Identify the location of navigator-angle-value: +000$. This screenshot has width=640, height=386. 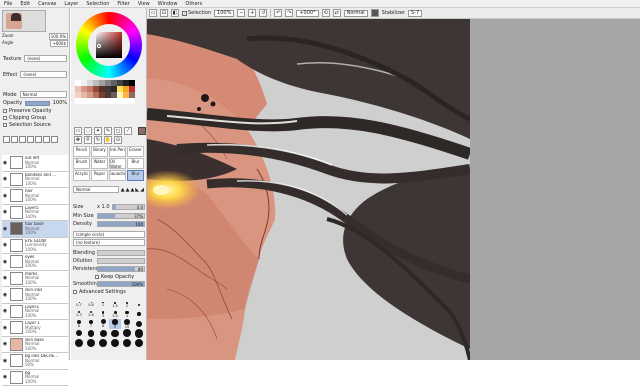
(59, 43).